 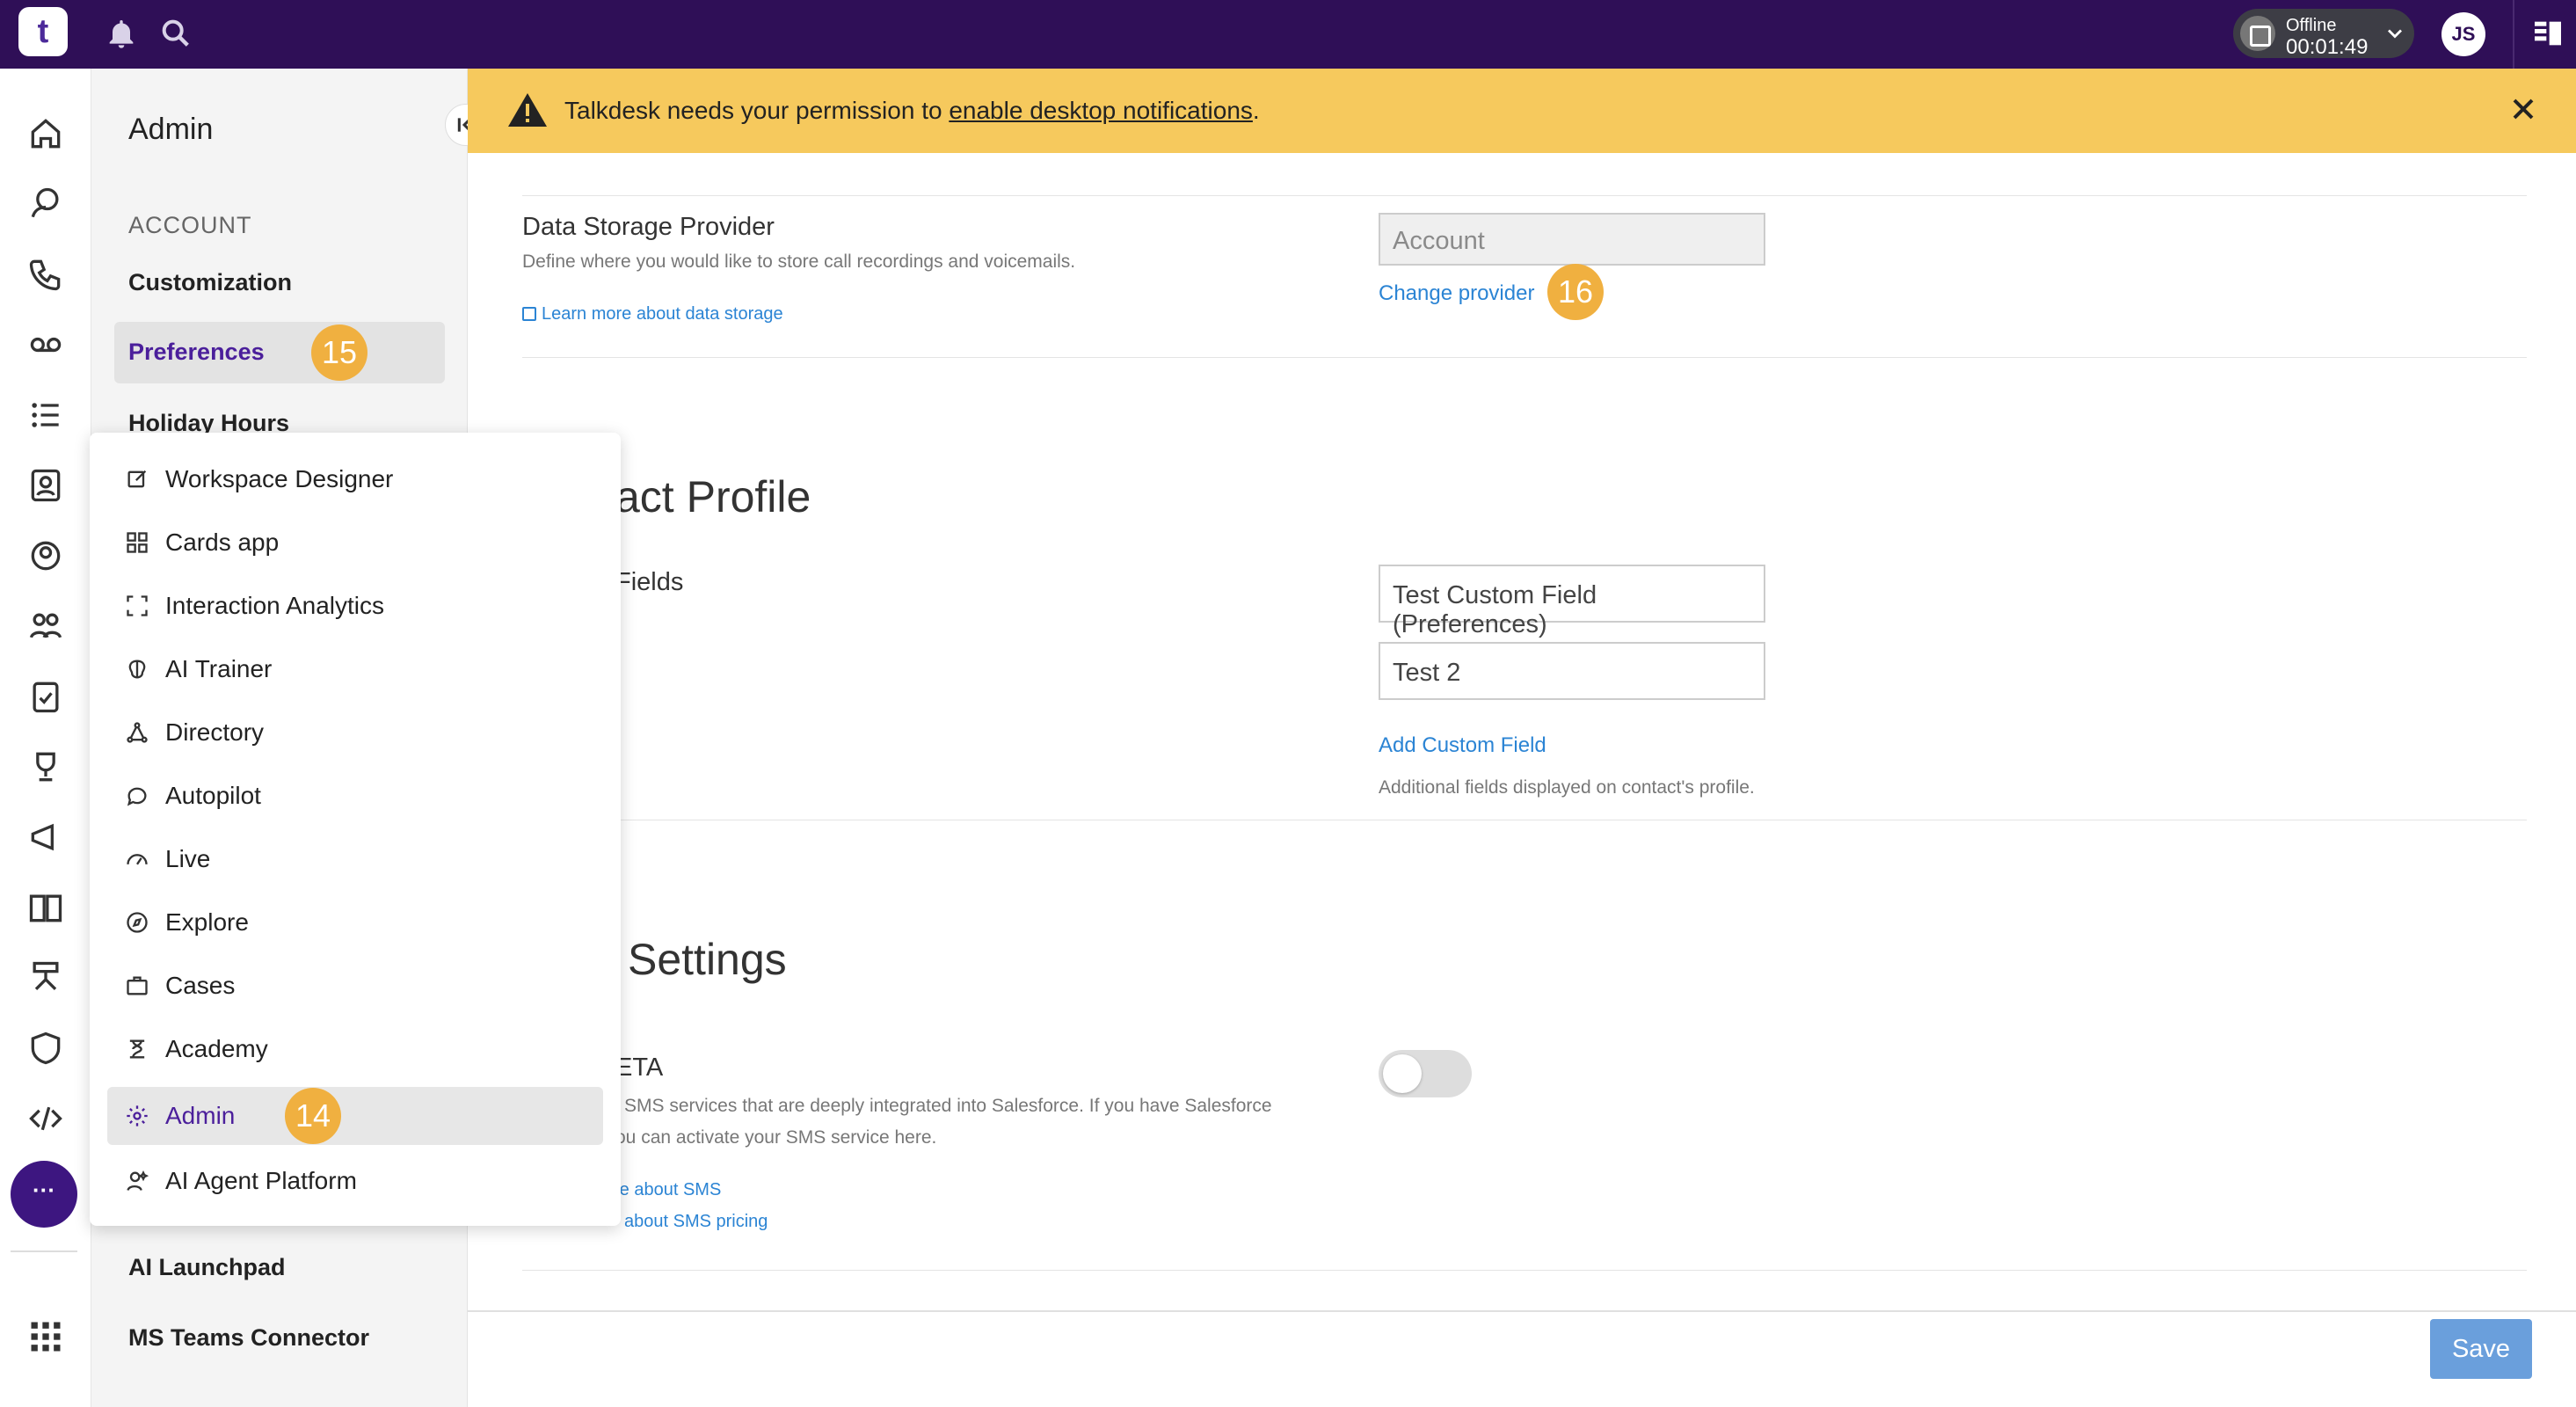 What do you see at coordinates (2523, 111) in the screenshot?
I see `close-icon` at bounding box center [2523, 111].